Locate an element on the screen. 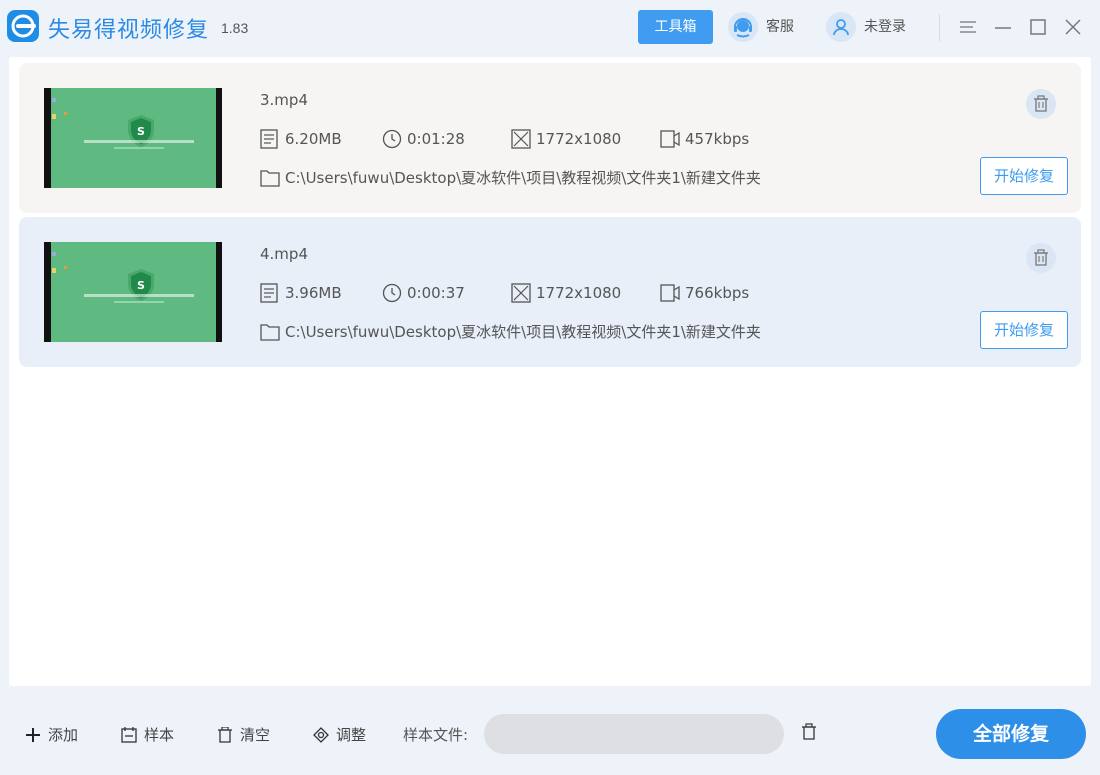  login-label: 未登录 is located at coordinates (885, 27).